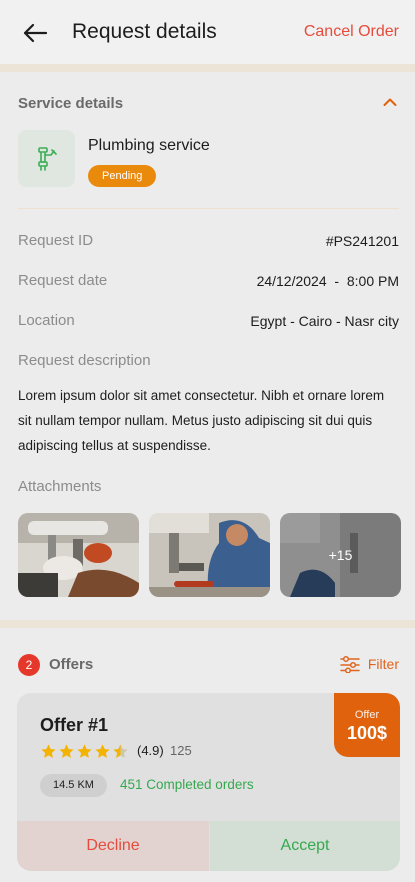 The width and height of the screenshot is (415, 882). What do you see at coordinates (351, 32) in the screenshot?
I see `cancel-order-button: Cancel Order` at bounding box center [351, 32].